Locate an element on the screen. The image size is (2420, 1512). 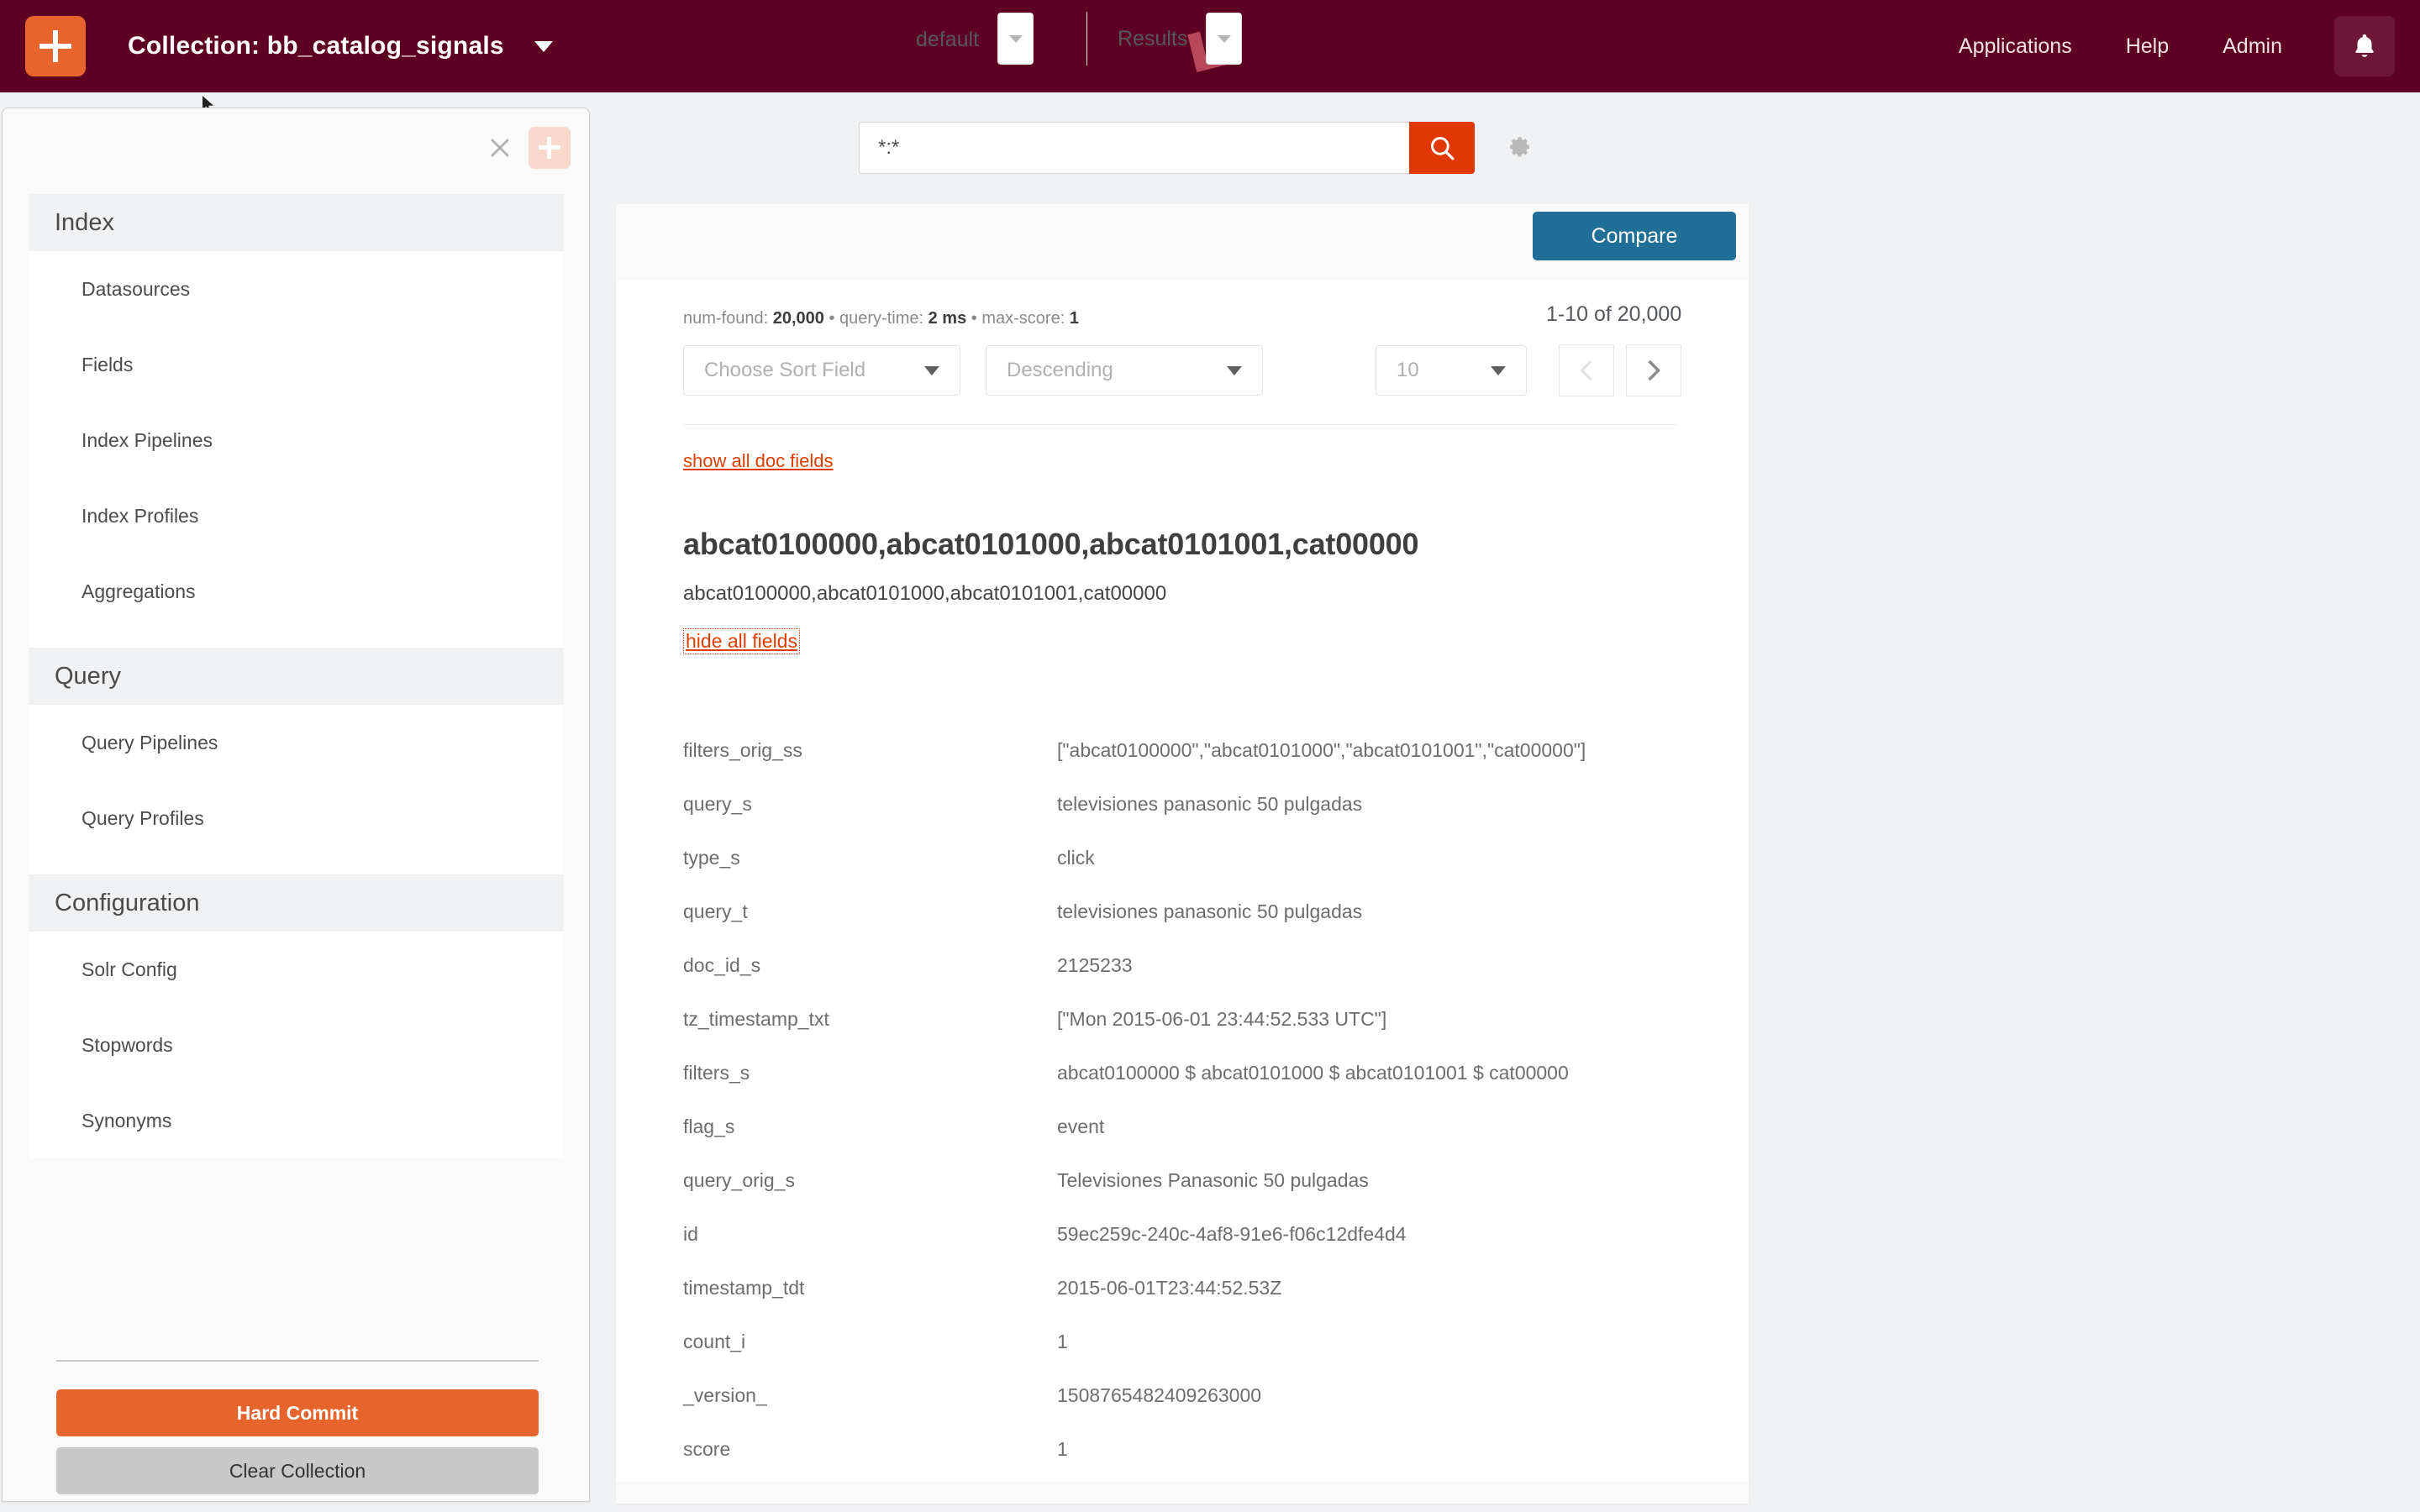
sidebar-item-aggregations: Aggregations is located at coordinates (296, 591).